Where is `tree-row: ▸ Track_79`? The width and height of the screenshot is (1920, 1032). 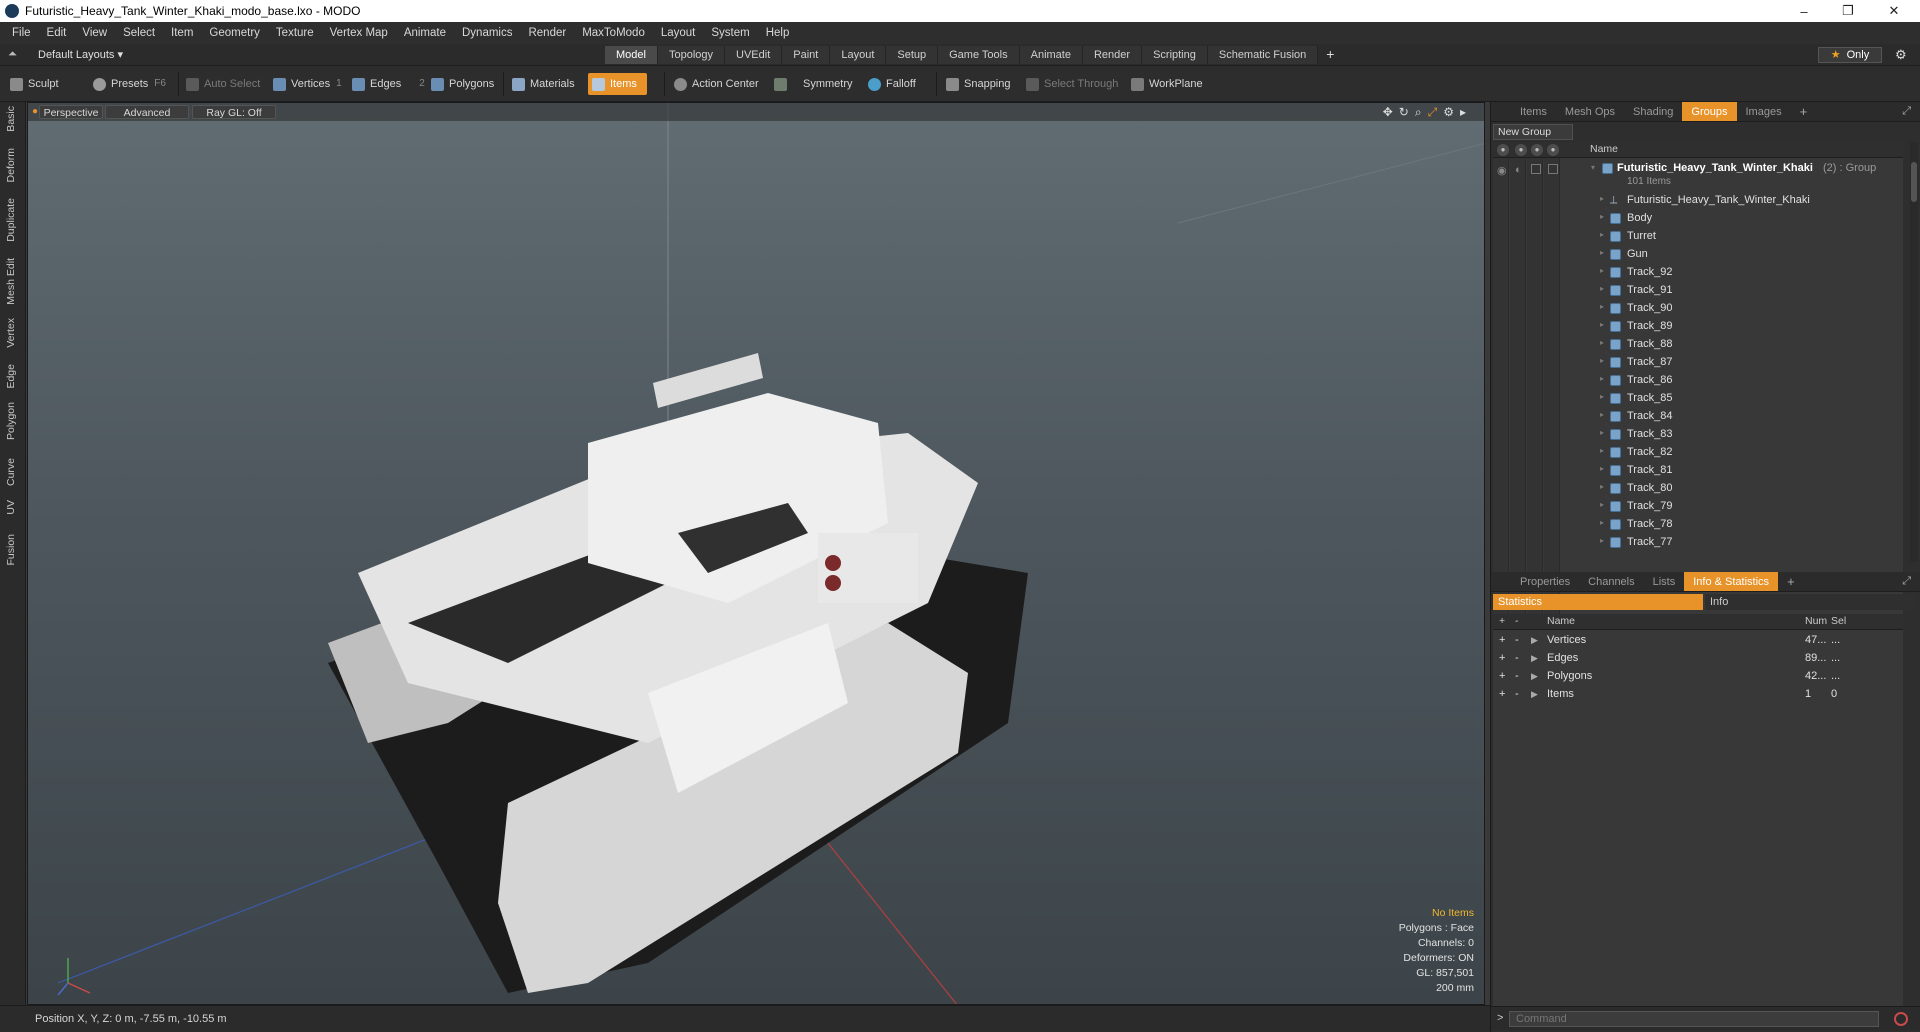
tree-row: ▸ Track_79 is located at coordinates (1698, 507).